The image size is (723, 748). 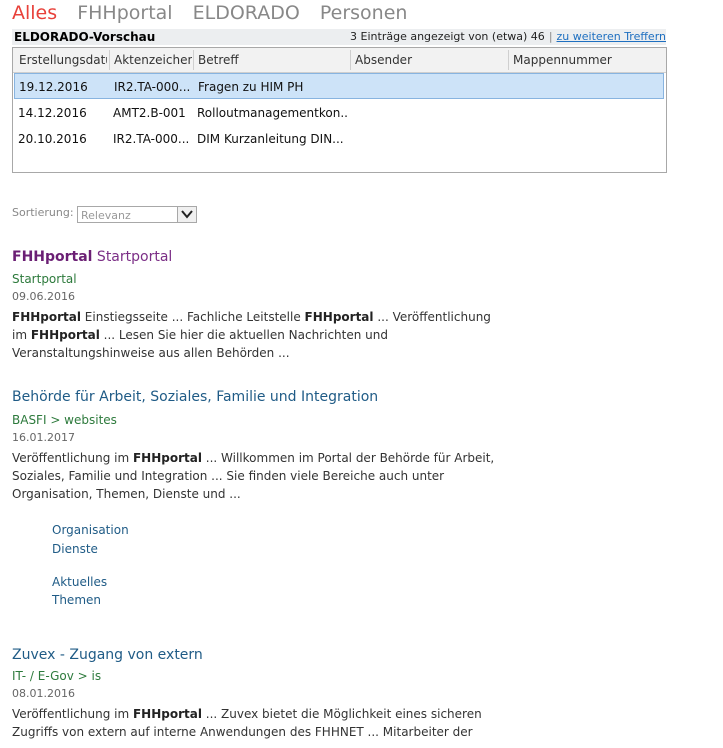 I want to click on result-title-highlight: FHHportal, so click(x=52, y=257).